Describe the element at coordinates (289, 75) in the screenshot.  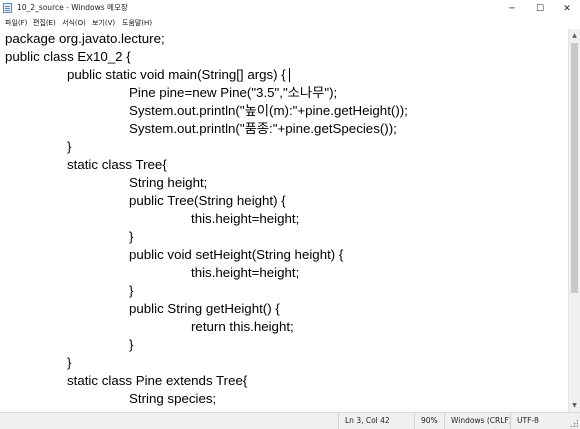
I see `text-caret` at that location.